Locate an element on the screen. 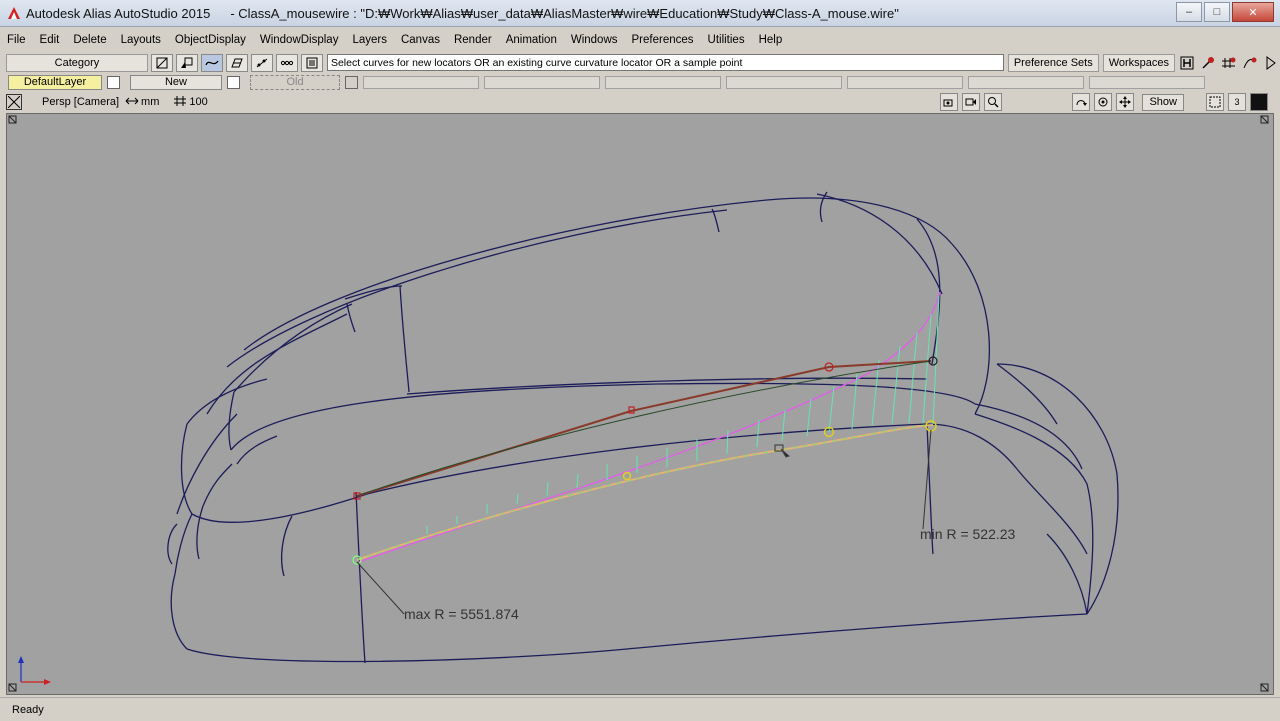  u-marker is located at coordinates (627, 476).